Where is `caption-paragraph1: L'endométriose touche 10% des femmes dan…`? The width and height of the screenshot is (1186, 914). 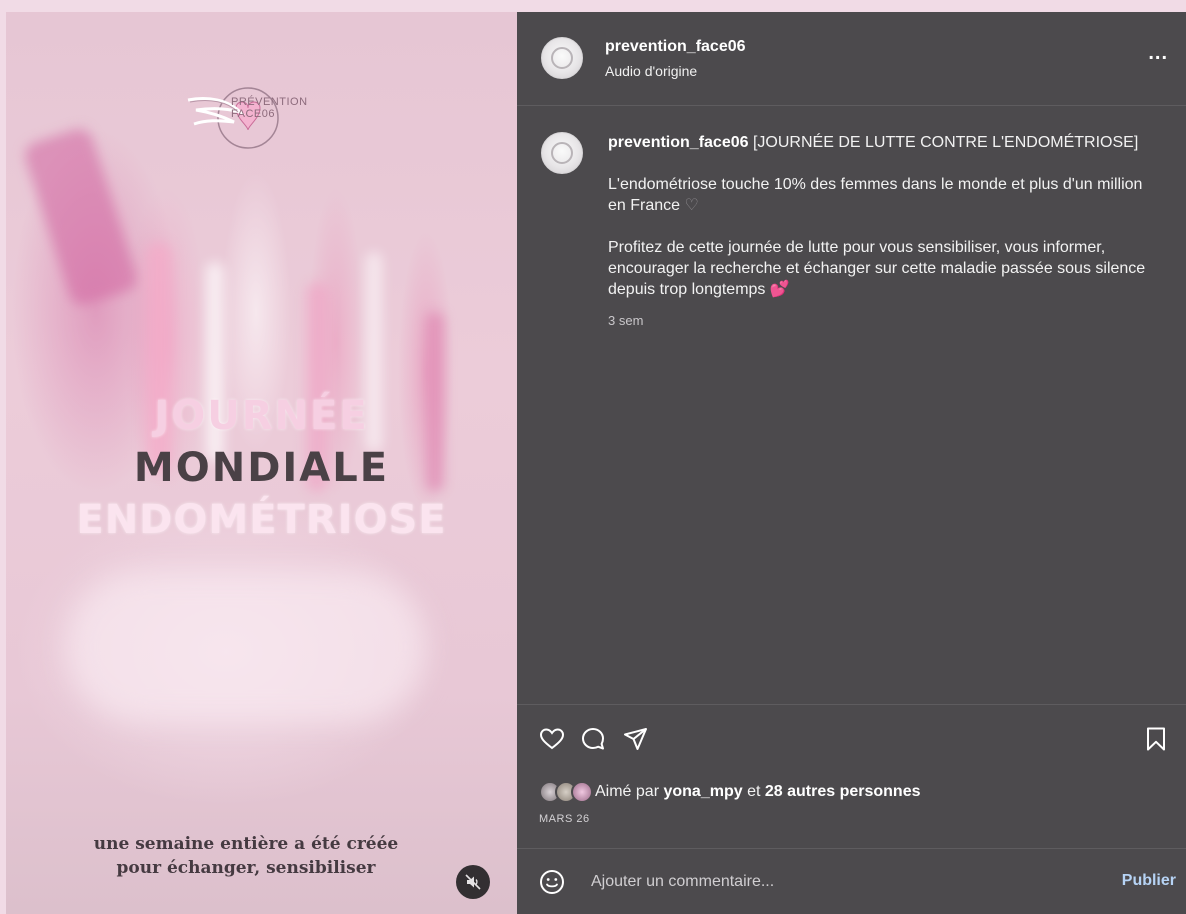 caption-paragraph1: L'endométriose touche 10% des femmes dan… is located at coordinates (885, 195).